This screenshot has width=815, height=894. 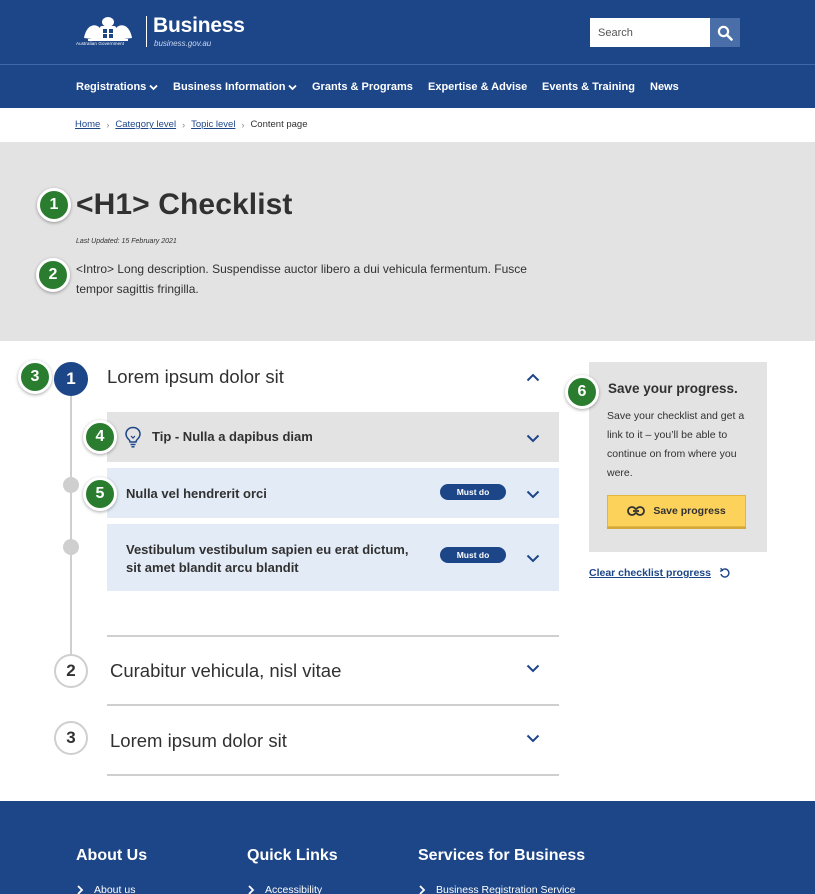 I want to click on step-number-badge: 2, so click(x=71, y=671).